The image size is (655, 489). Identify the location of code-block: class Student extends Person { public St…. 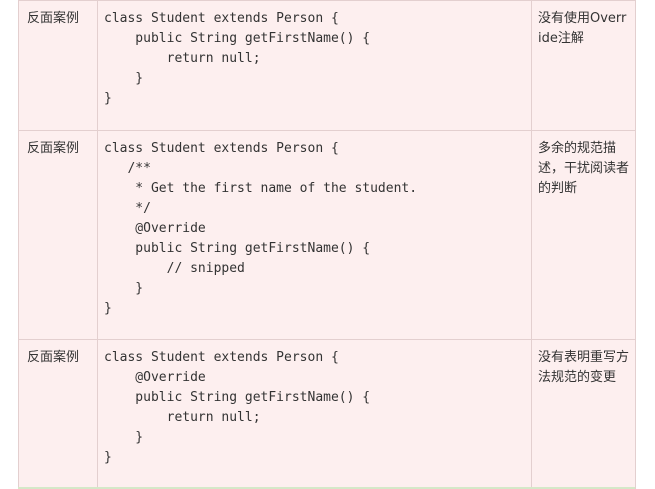
(237, 58).